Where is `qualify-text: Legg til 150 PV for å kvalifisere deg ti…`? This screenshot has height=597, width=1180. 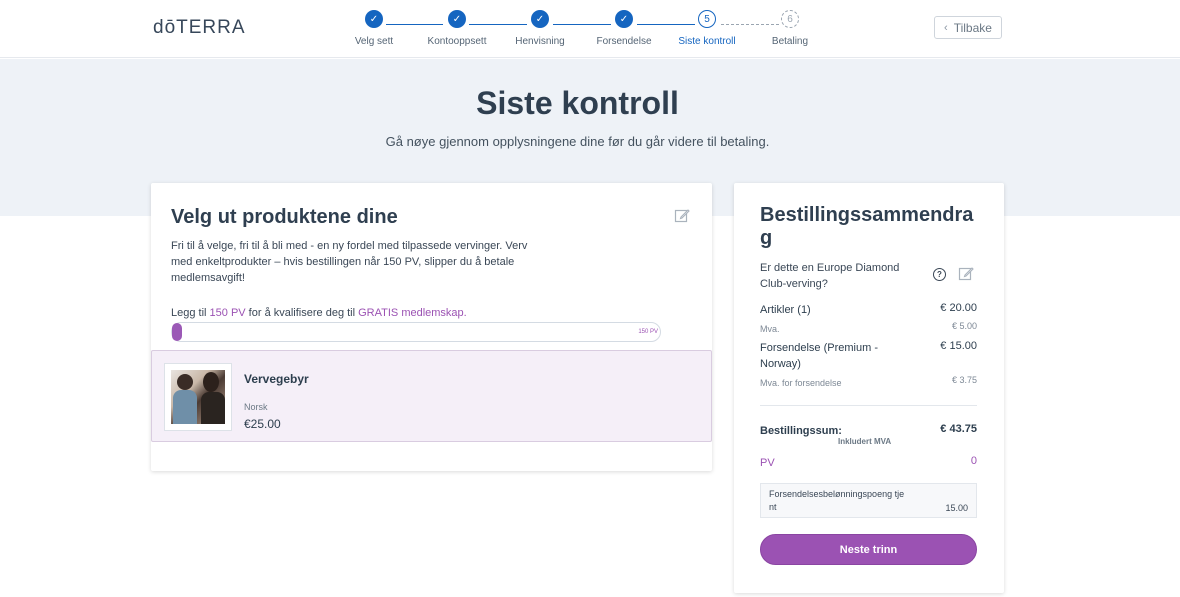
qualify-text: Legg til 150 PV for å kvalifisere deg ti… is located at coordinates (319, 313).